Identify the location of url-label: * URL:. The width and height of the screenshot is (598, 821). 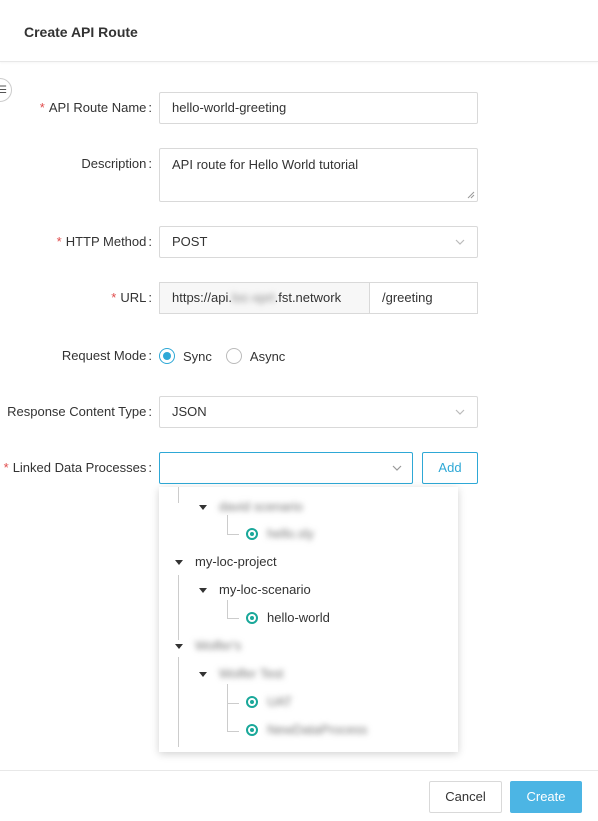
(131, 297).